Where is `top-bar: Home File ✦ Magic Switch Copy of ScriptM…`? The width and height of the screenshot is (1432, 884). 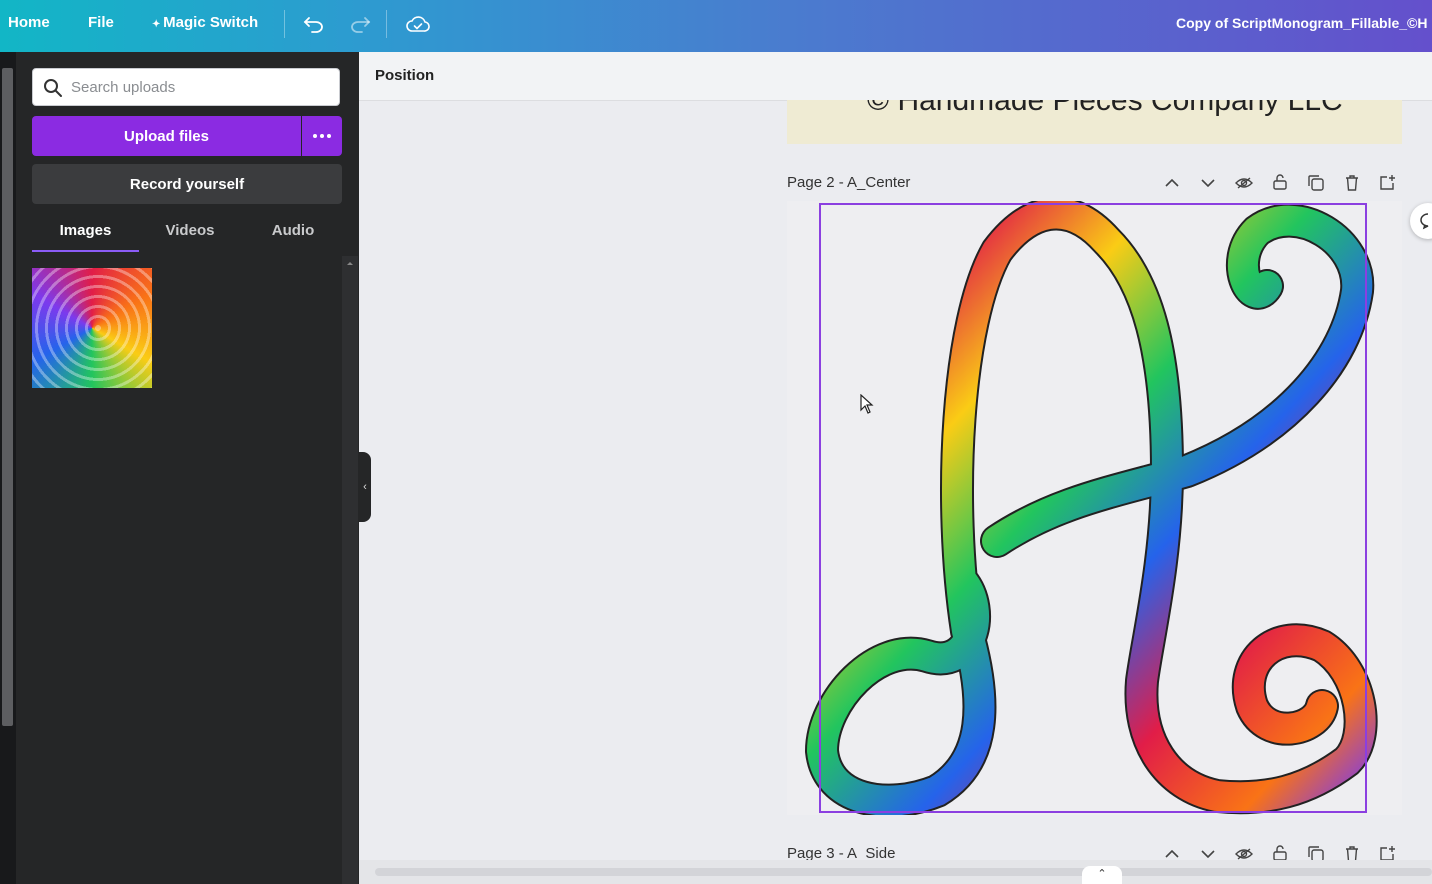 top-bar: Home File ✦ Magic Switch Copy of ScriptM… is located at coordinates (716, 26).